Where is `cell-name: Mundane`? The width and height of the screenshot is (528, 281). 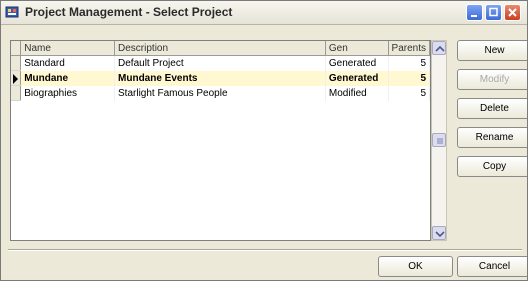
cell-name: Mundane is located at coordinates (68, 78).